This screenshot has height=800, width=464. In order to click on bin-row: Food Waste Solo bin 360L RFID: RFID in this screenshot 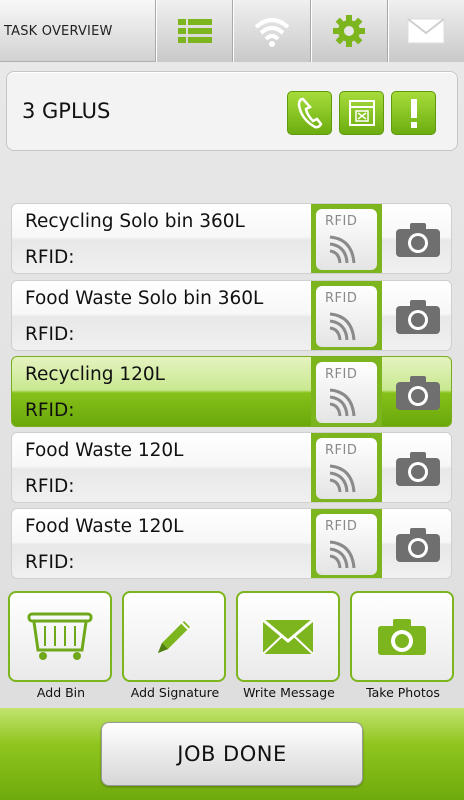, I will do `click(231, 315)`.